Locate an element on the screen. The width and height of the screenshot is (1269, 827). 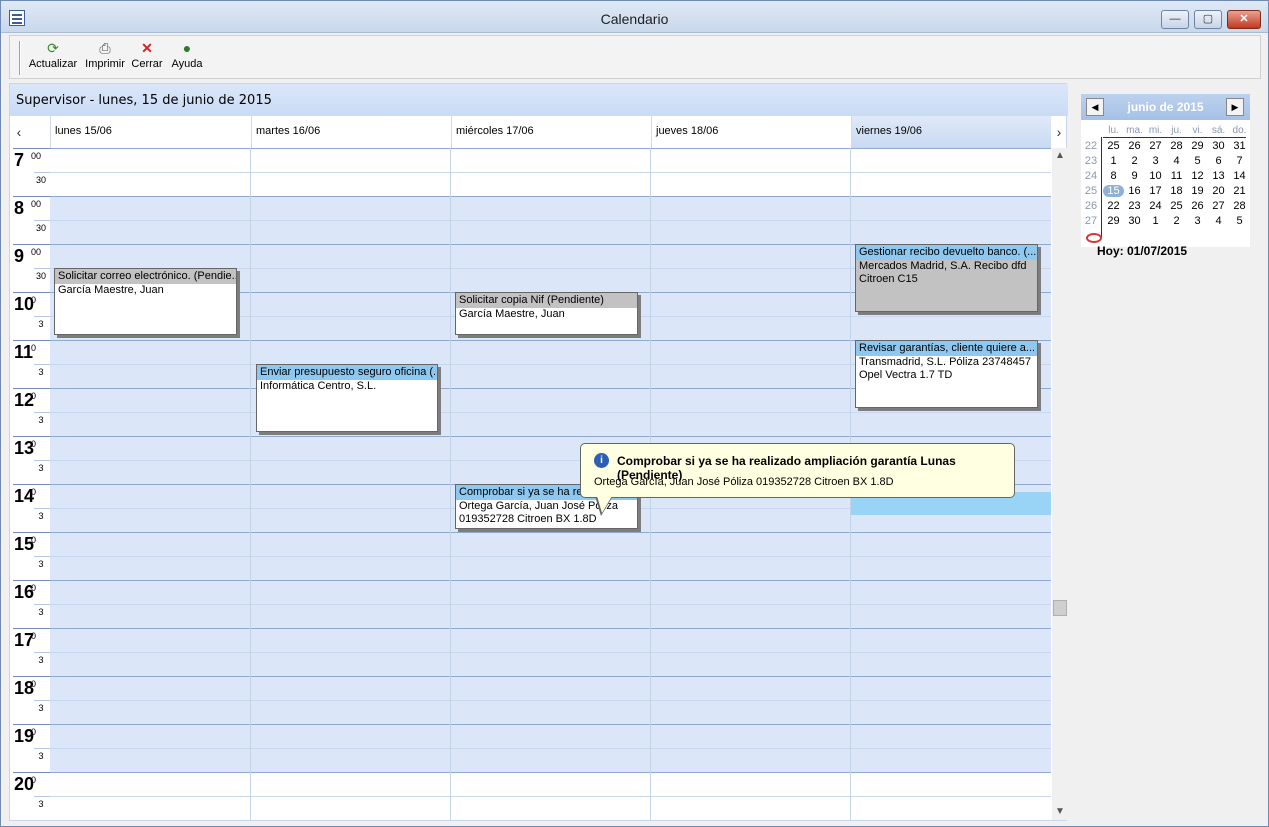
mini-day: 10 is located at coordinates (1155, 176).